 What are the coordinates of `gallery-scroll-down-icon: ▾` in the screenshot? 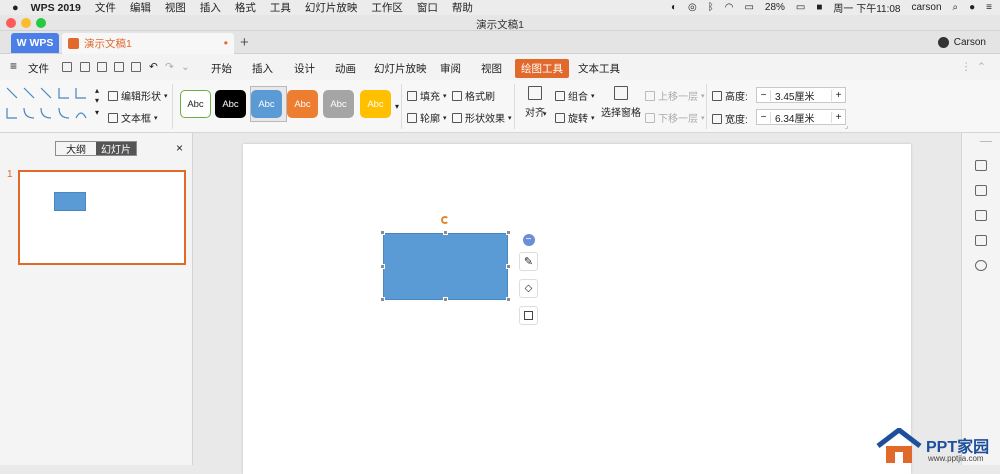 It's located at (97, 100).